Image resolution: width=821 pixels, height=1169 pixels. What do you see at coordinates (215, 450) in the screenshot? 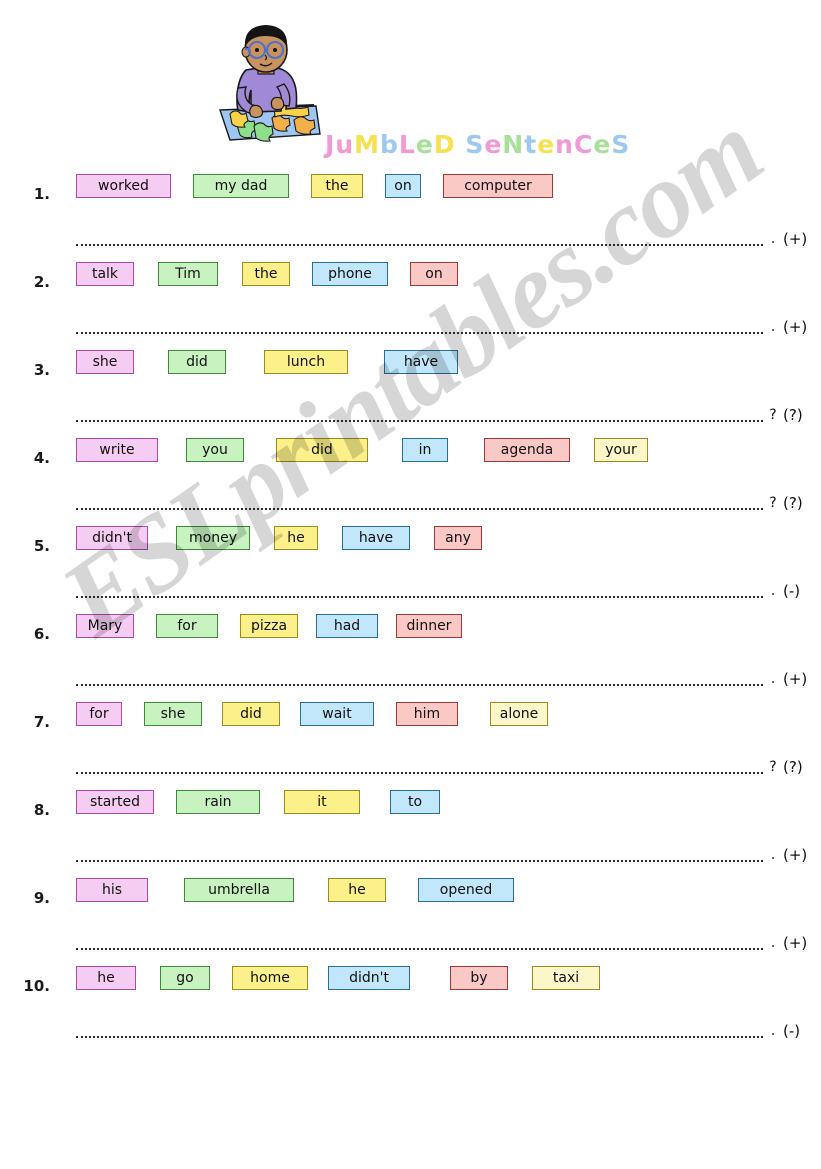
I see `word-tile: you` at bounding box center [215, 450].